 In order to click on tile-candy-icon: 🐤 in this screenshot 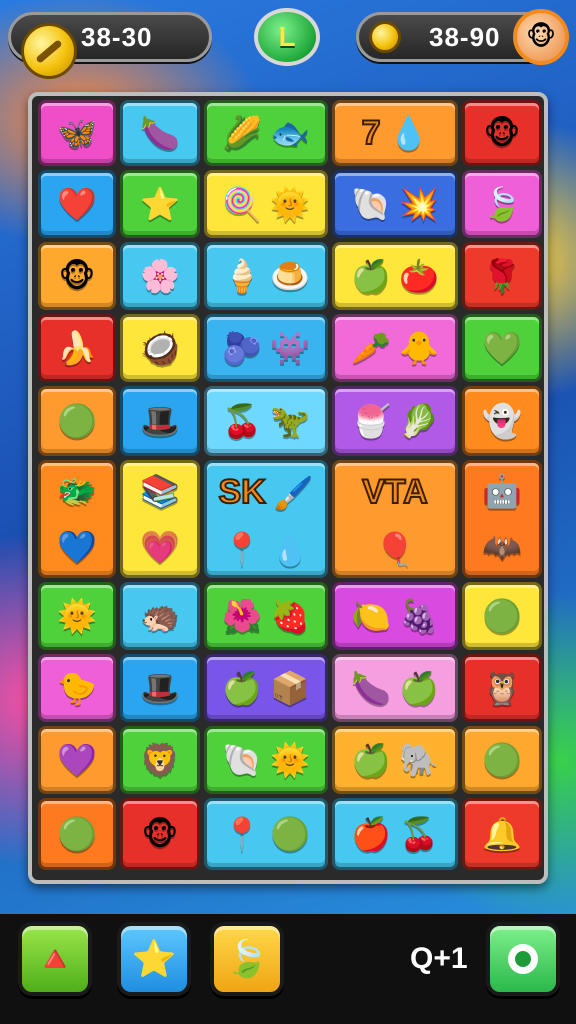, I will do `click(77, 688)`.